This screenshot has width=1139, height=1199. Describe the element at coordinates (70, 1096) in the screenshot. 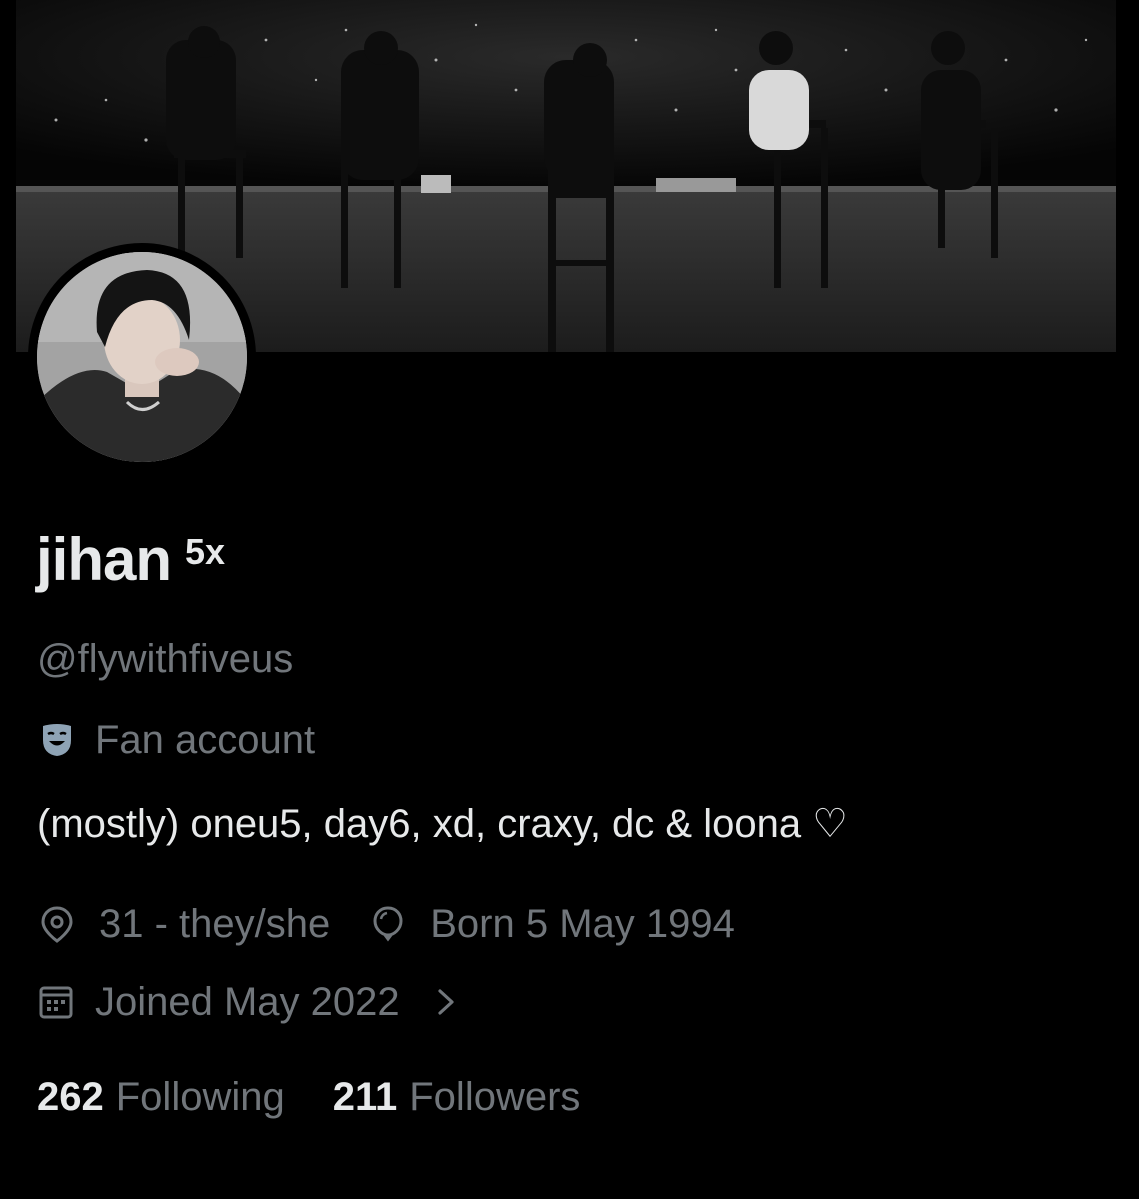

I see `following-count: 262` at that location.